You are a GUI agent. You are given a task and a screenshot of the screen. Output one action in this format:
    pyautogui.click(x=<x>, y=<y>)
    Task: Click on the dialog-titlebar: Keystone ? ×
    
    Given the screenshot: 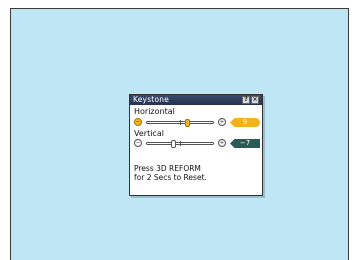 What is the action you would take?
    pyautogui.click(x=196, y=100)
    